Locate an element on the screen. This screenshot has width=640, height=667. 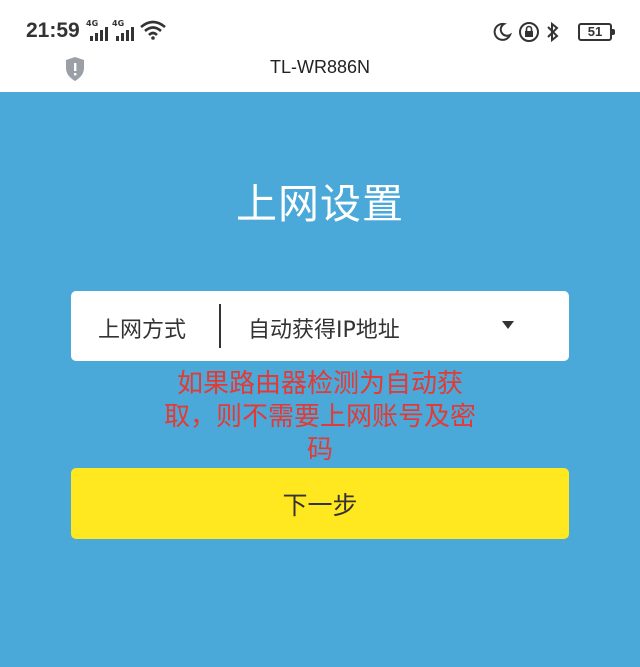
divider is located at coordinates (220, 326).